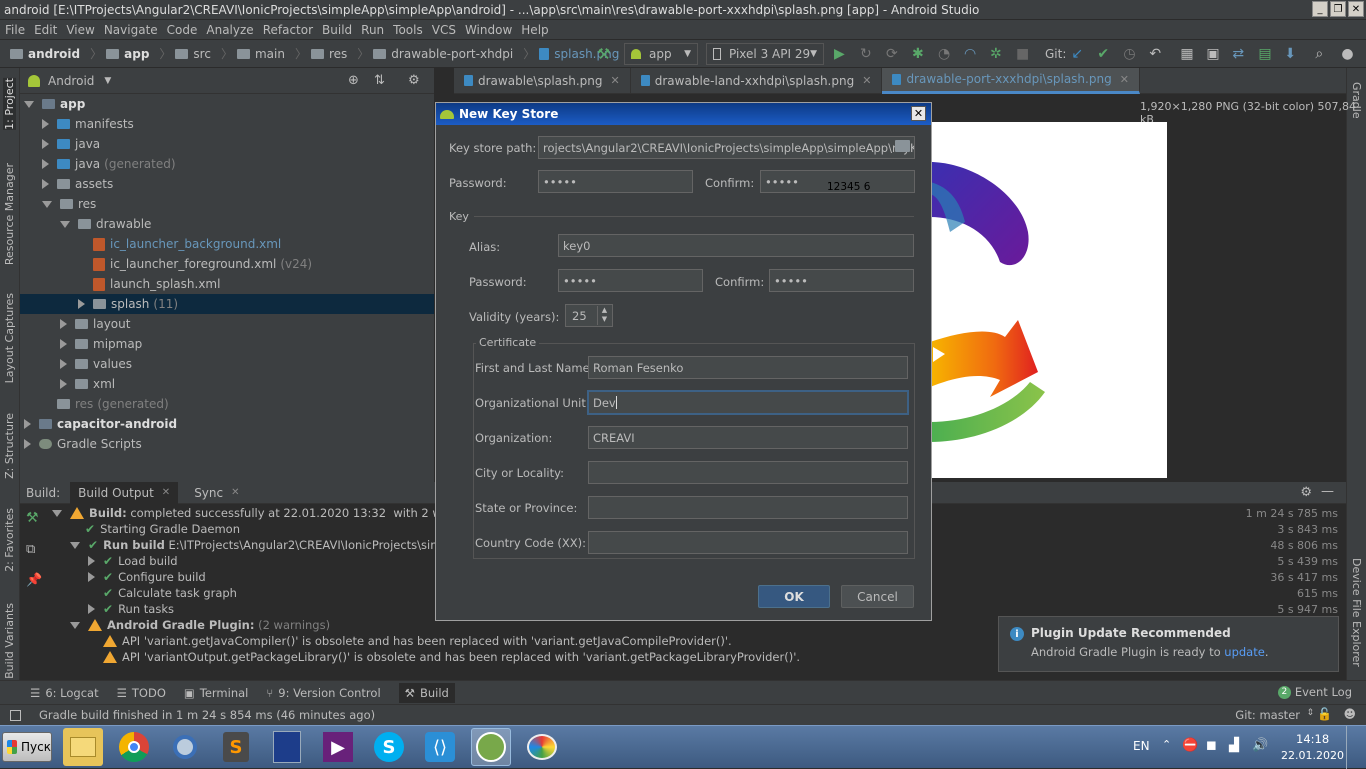  What do you see at coordinates (757, 80) in the screenshot?
I see `editor-tab-land-splash: drawable-land-xxhdpi\splash.png ✕` at bounding box center [757, 80].